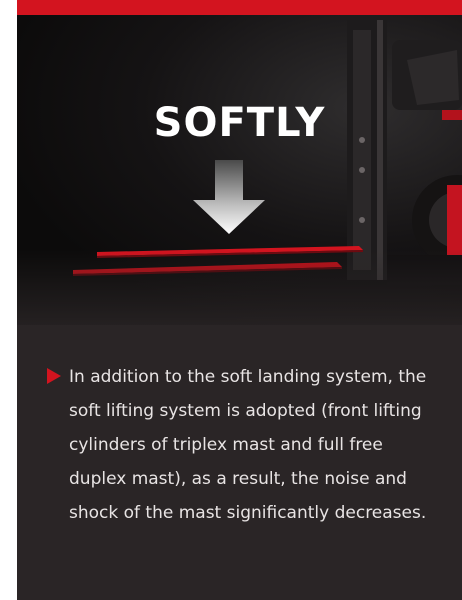  Describe the element at coordinates (239, 295) in the screenshot. I see `hero-fade` at that location.